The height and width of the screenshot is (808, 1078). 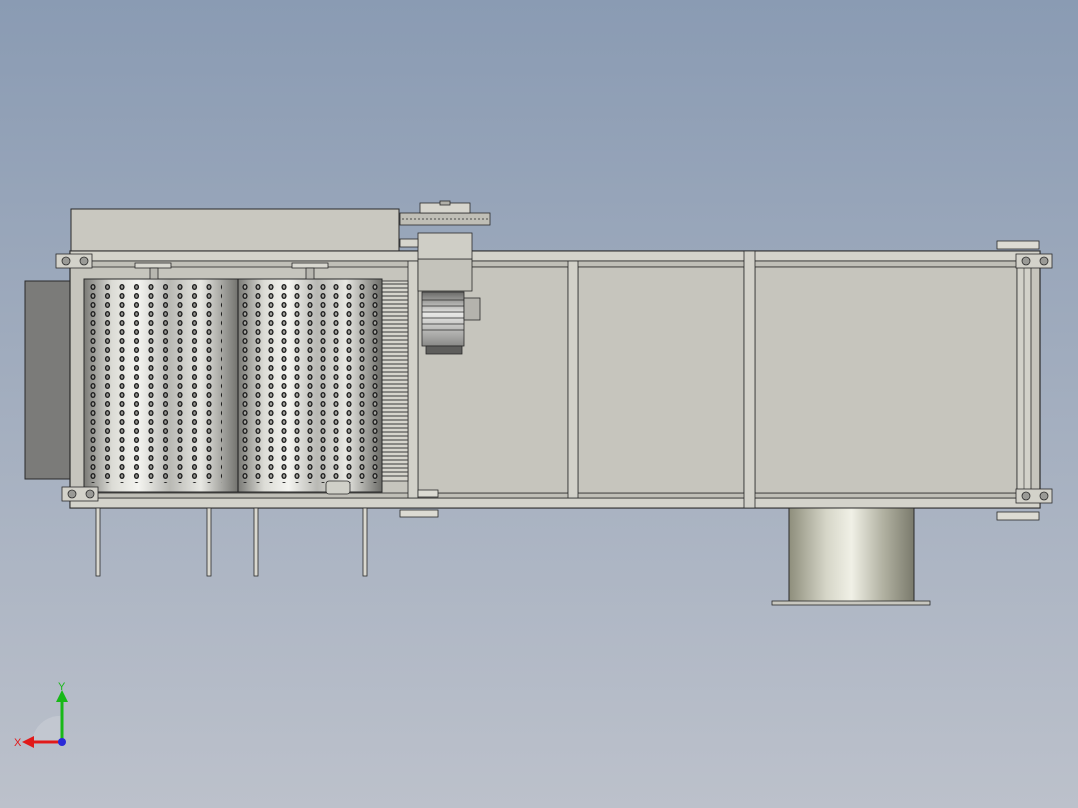 What do you see at coordinates (472, 309) in the screenshot?
I see `terminal-box` at bounding box center [472, 309].